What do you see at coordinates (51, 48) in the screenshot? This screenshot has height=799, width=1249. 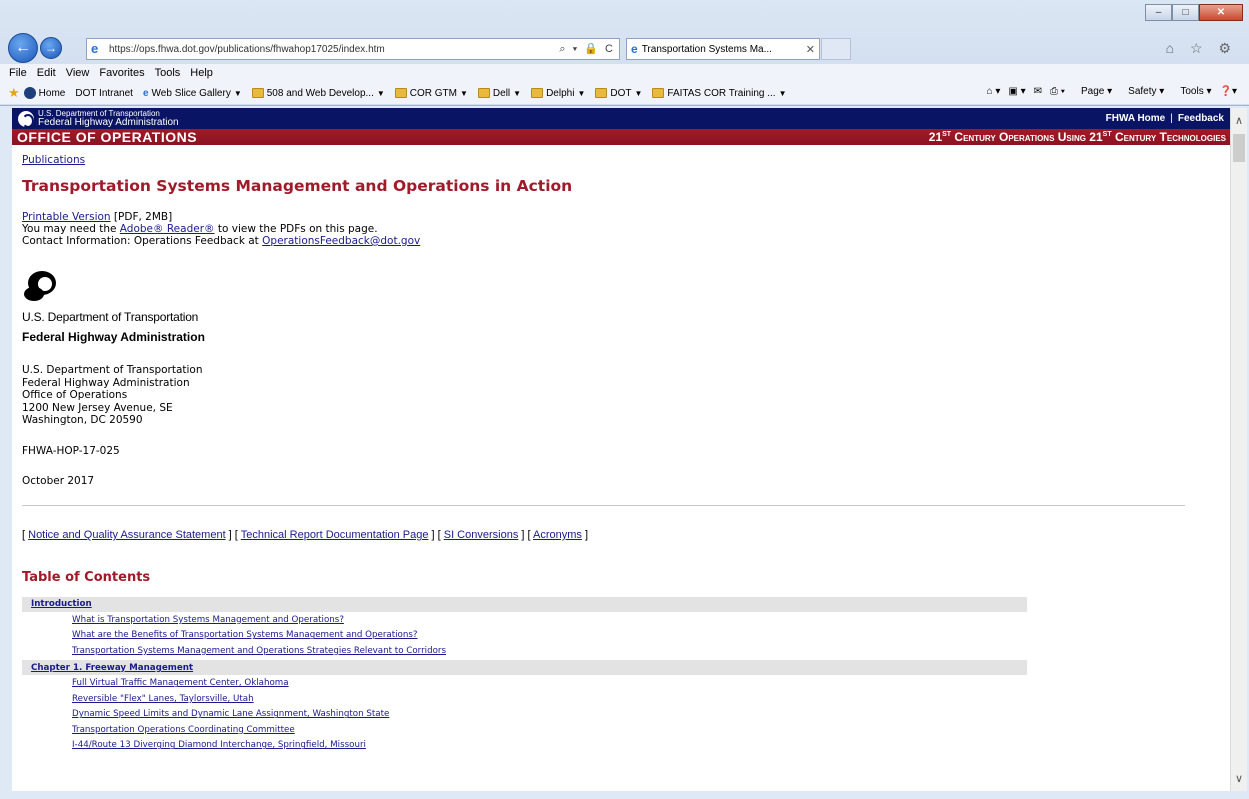 I see `forward-button: →` at bounding box center [51, 48].